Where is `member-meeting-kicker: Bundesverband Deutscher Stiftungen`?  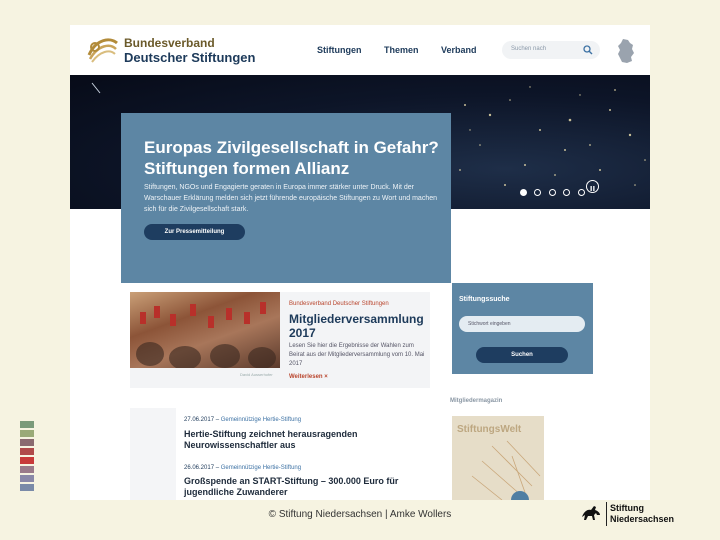 member-meeting-kicker: Bundesverband Deutscher Stiftungen is located at coordinates (339, 304).